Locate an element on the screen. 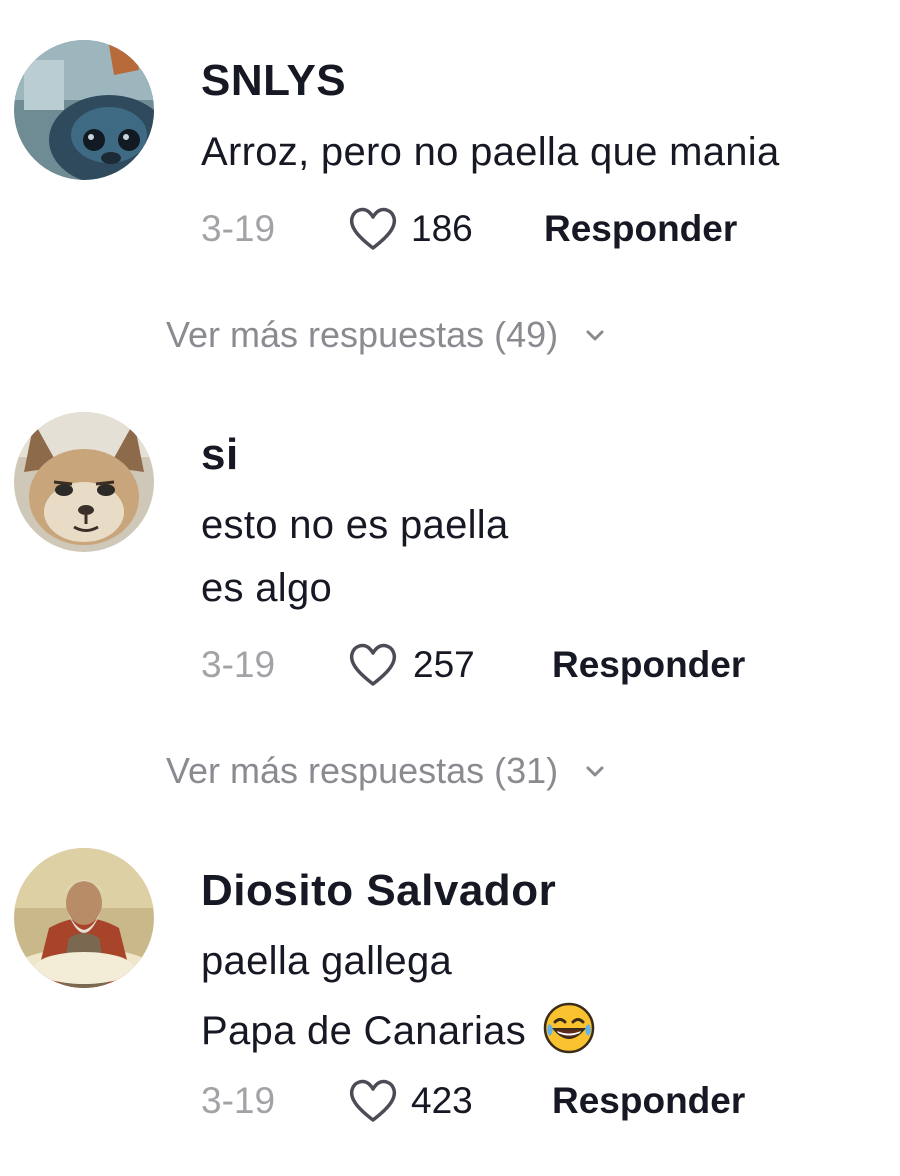 Image resolution: width=900 pixels, height=1176 pixels. god-painting-avatar-icon is located at coordinates (84, 918).